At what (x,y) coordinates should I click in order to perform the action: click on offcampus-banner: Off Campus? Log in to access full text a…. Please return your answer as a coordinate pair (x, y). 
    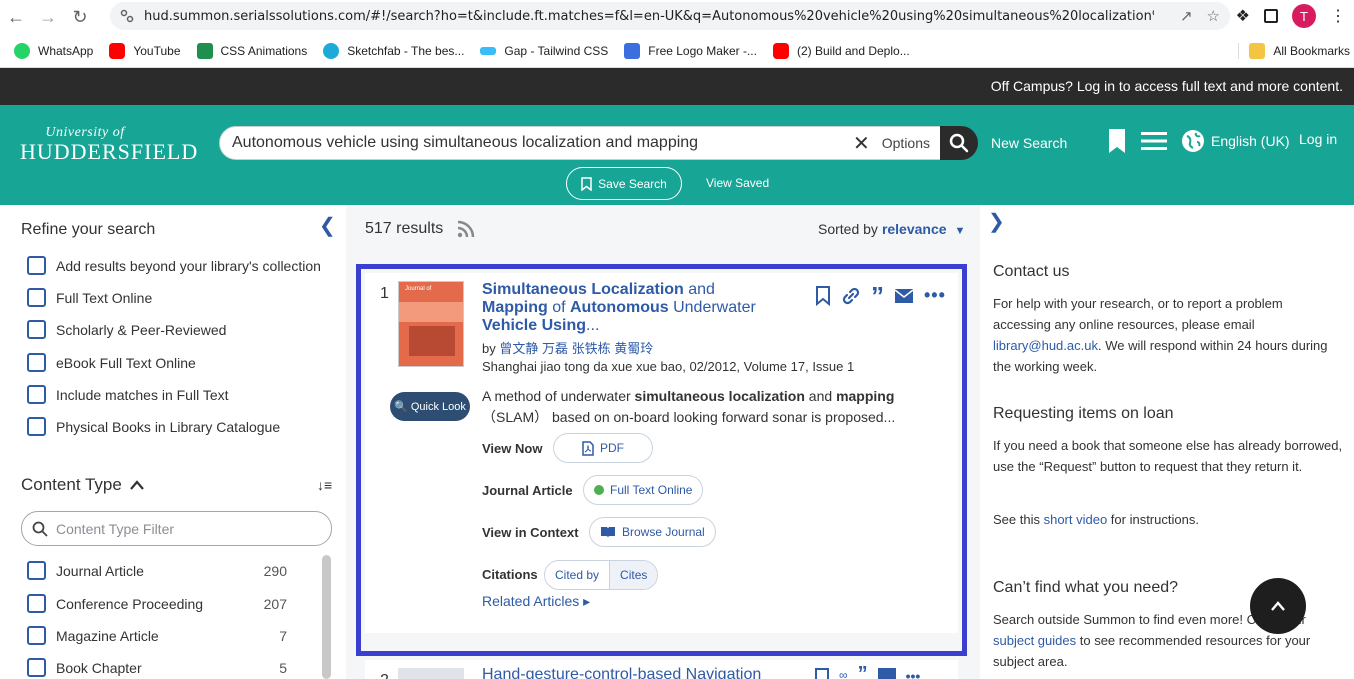
    Looking at the image, I should click on (677, 86).